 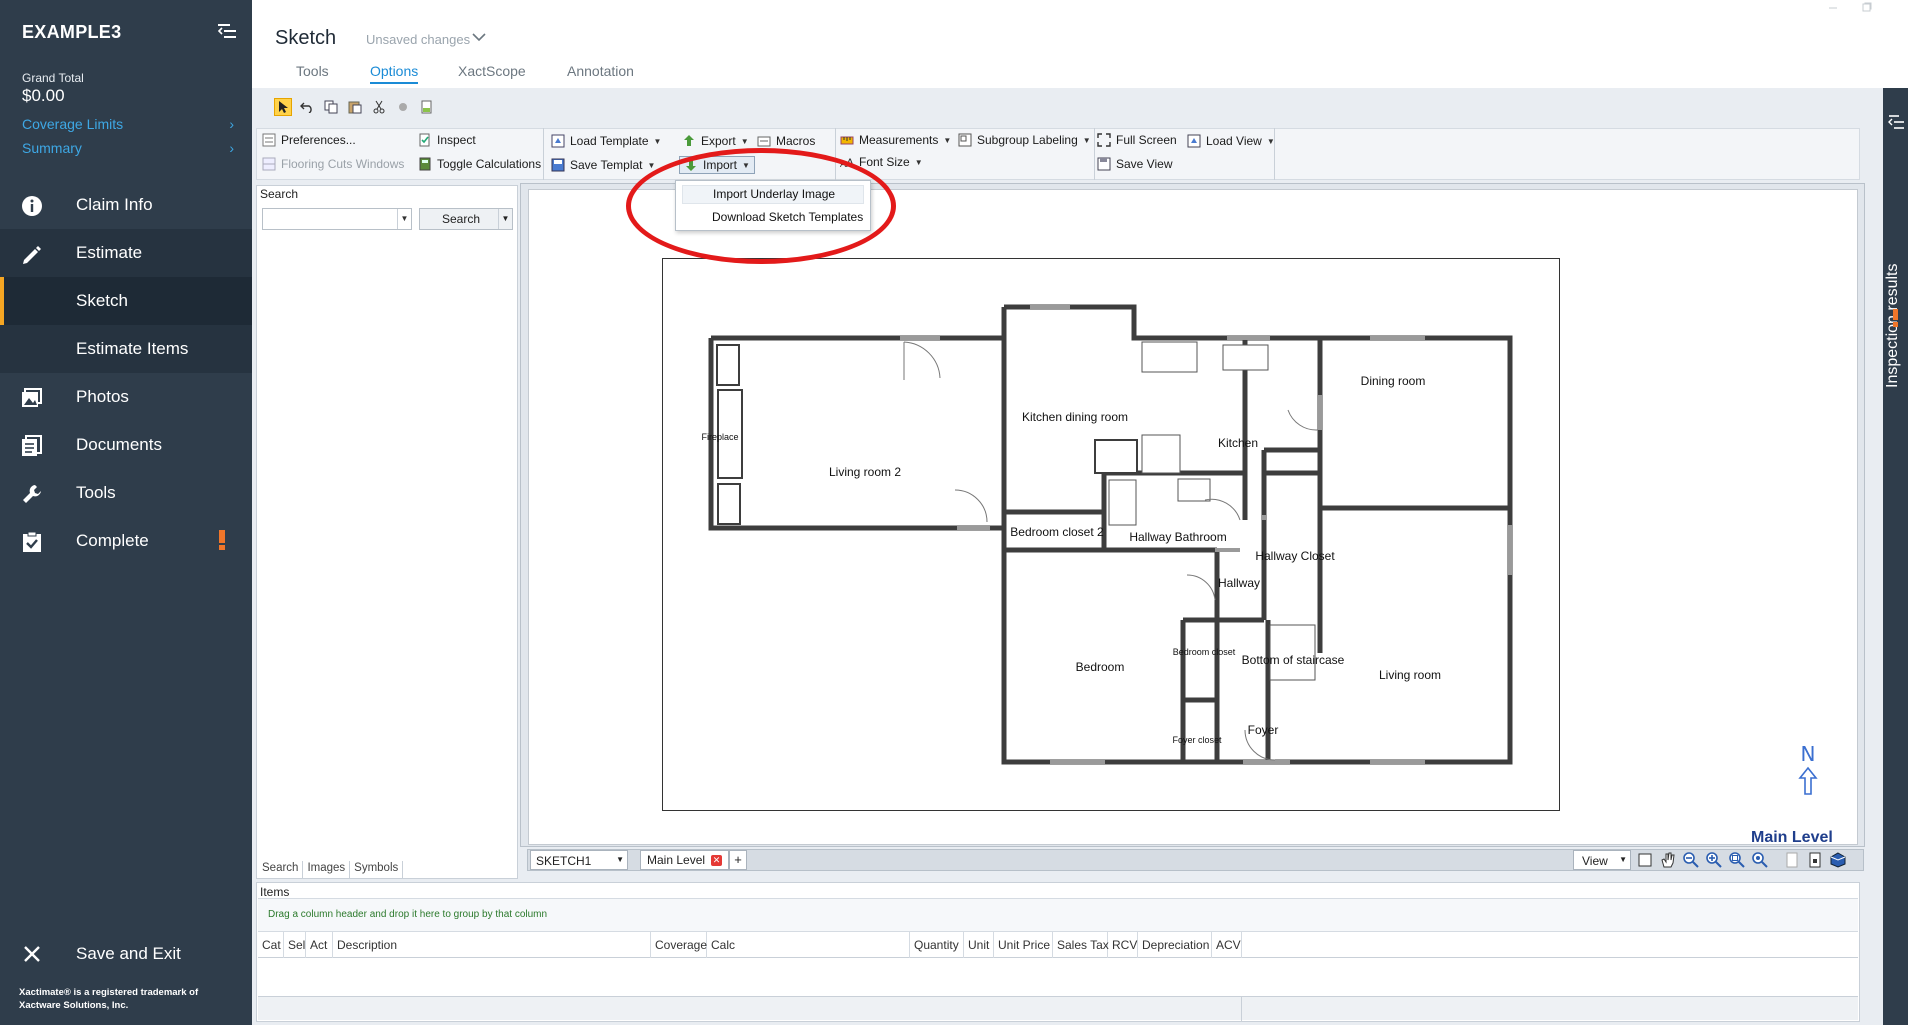 What do you see at coordinates (126, 397) in the screenshot?
I see `nav-photos: Photos` at bounding box center [126, 397].